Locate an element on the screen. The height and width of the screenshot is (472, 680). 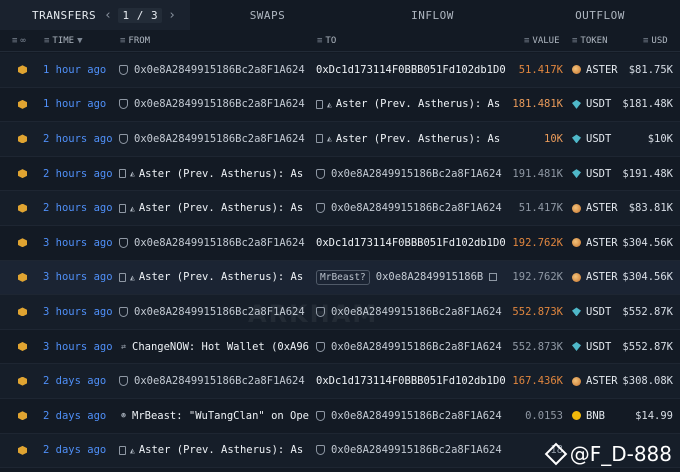
sort-down-icon: ▼ is located at coordinates (80, 40).